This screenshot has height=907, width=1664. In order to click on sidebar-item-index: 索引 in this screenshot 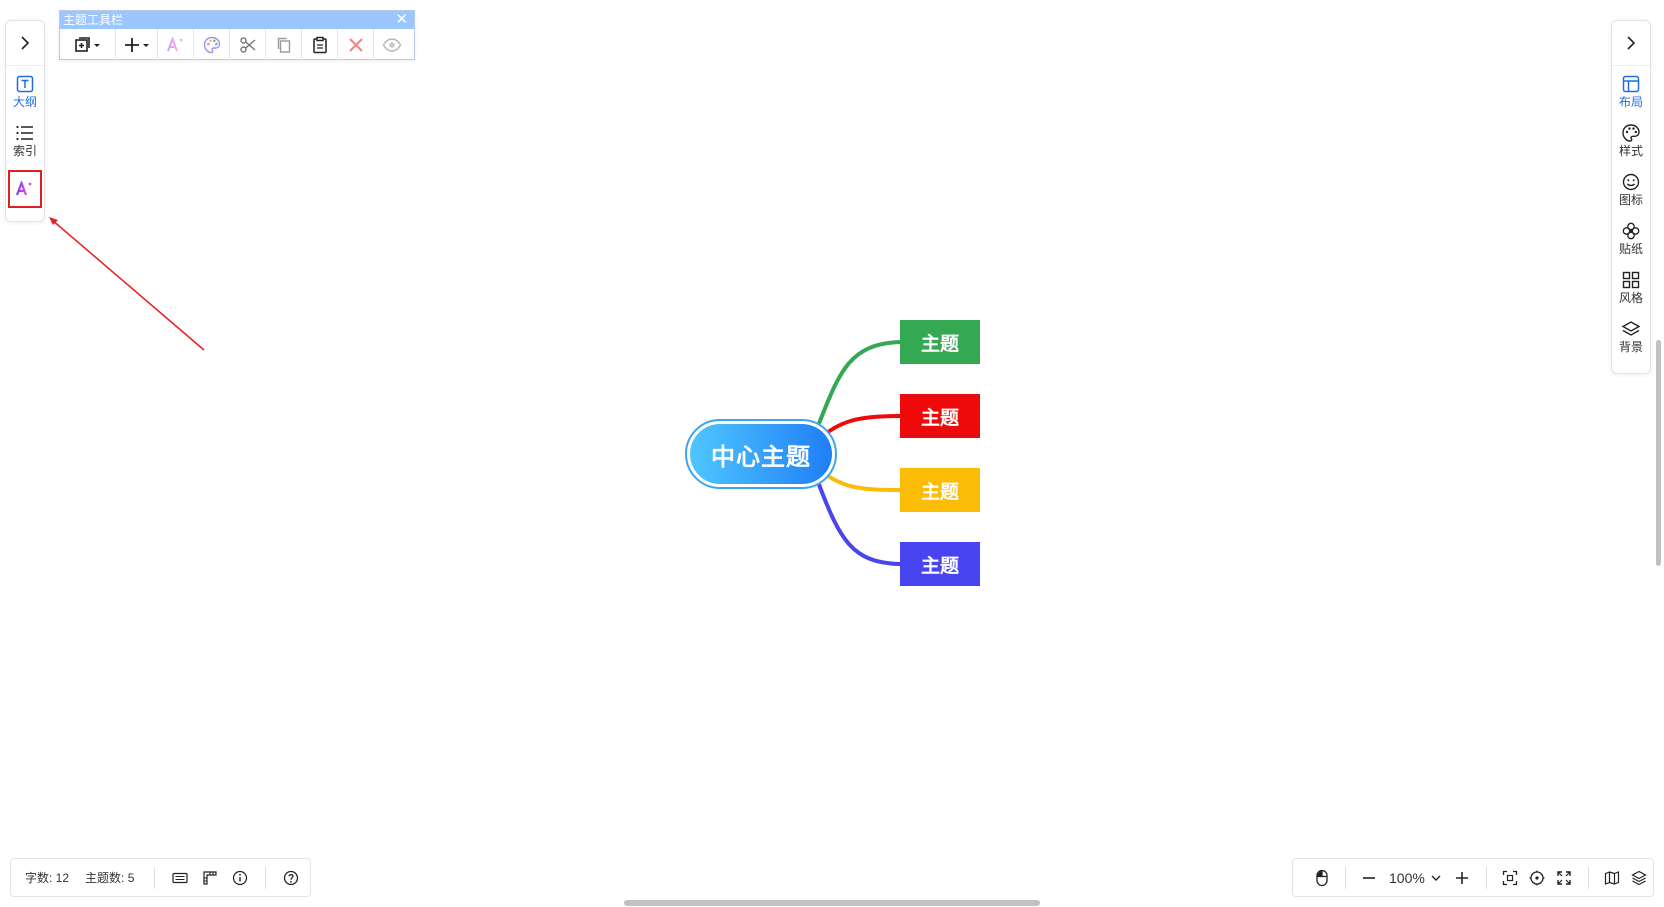, I will do `click(25, 139)`.